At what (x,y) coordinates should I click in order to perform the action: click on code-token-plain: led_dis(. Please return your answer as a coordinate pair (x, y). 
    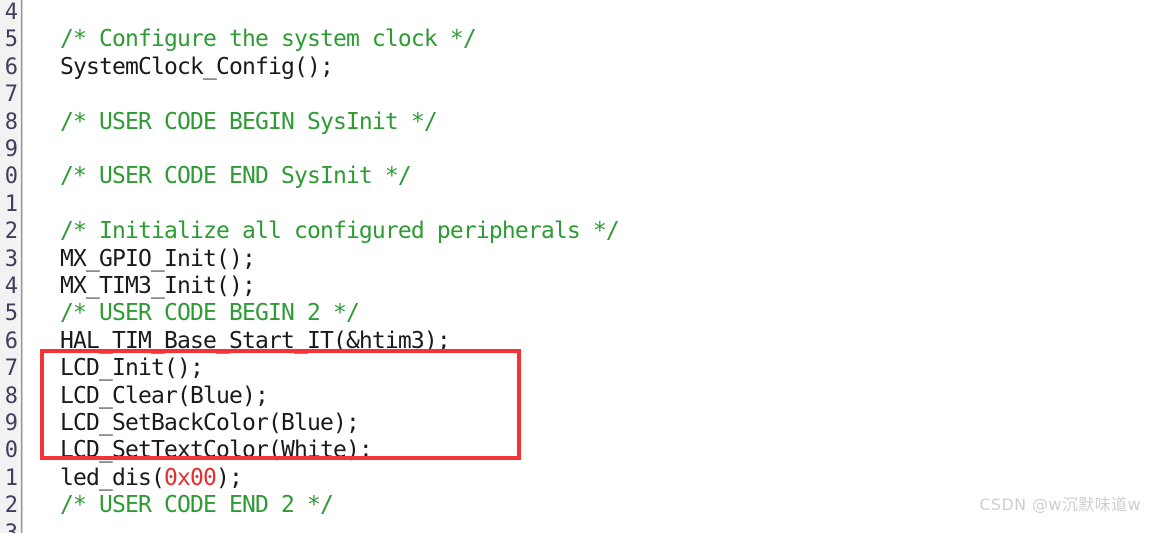
    Looking at the image, I should click on (112, 477).